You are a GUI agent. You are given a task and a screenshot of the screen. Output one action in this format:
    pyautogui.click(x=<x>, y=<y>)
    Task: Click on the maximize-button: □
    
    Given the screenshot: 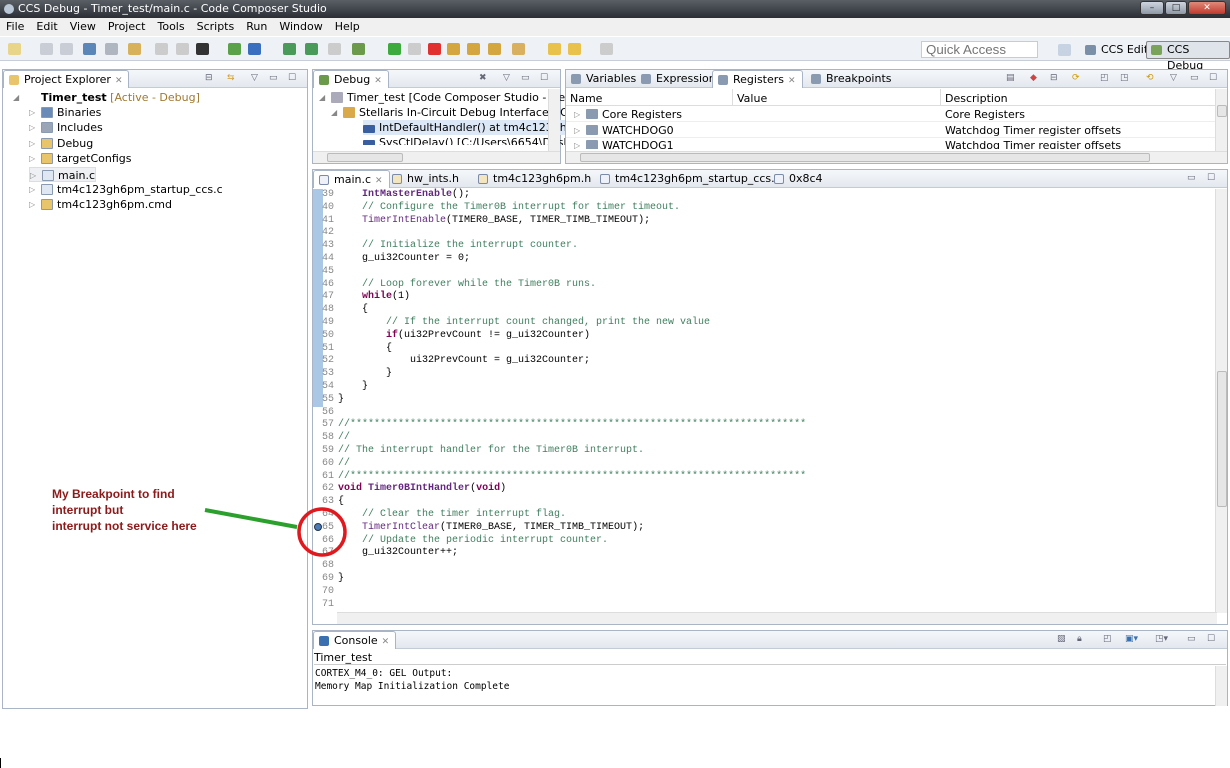 What is the action you would take?
    pyautogui.click(x=1176, y=8)
    